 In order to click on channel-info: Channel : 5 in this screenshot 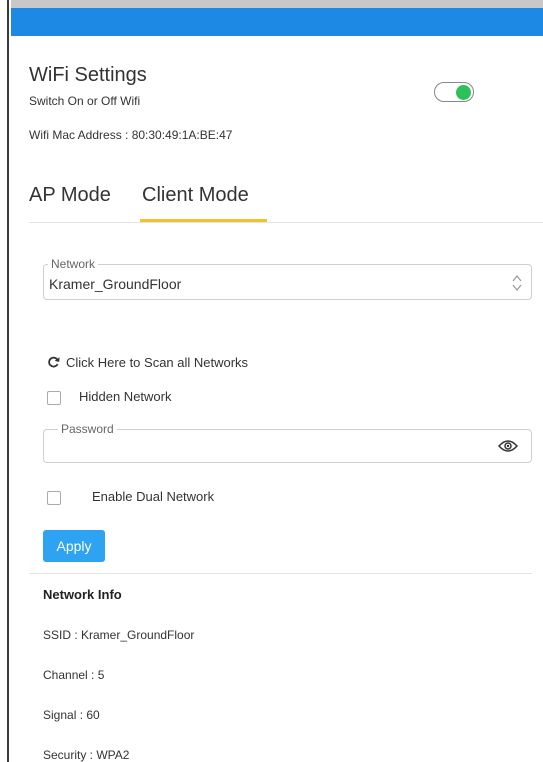, I will do `click(74, 675)`.